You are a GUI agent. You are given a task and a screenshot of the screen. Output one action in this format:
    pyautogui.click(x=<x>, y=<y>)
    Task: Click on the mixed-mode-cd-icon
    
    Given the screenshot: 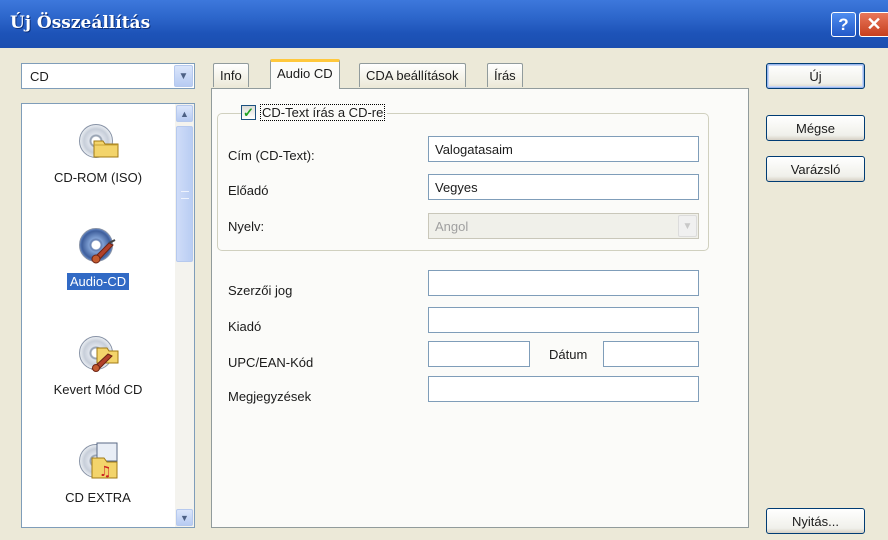 What is the action you would take?
    pyautogui.click(x=98, y=353)
    